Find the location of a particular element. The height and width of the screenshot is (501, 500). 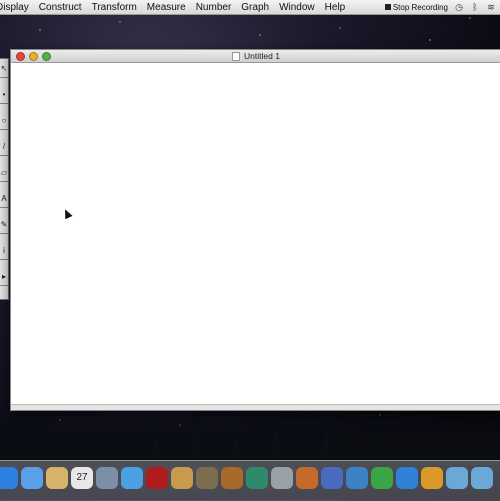

menu-measure: Measure is located at coordinates (166, 7).